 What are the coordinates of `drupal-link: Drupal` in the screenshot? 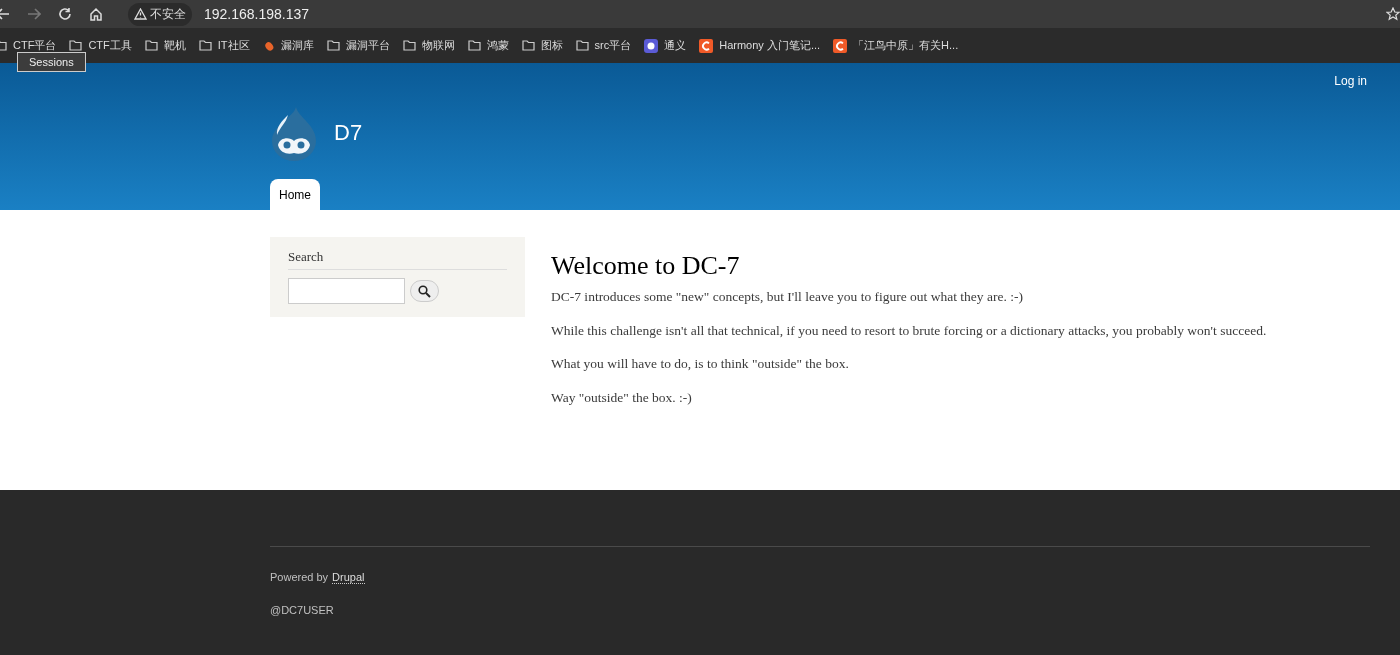 It's located at (348, 577).